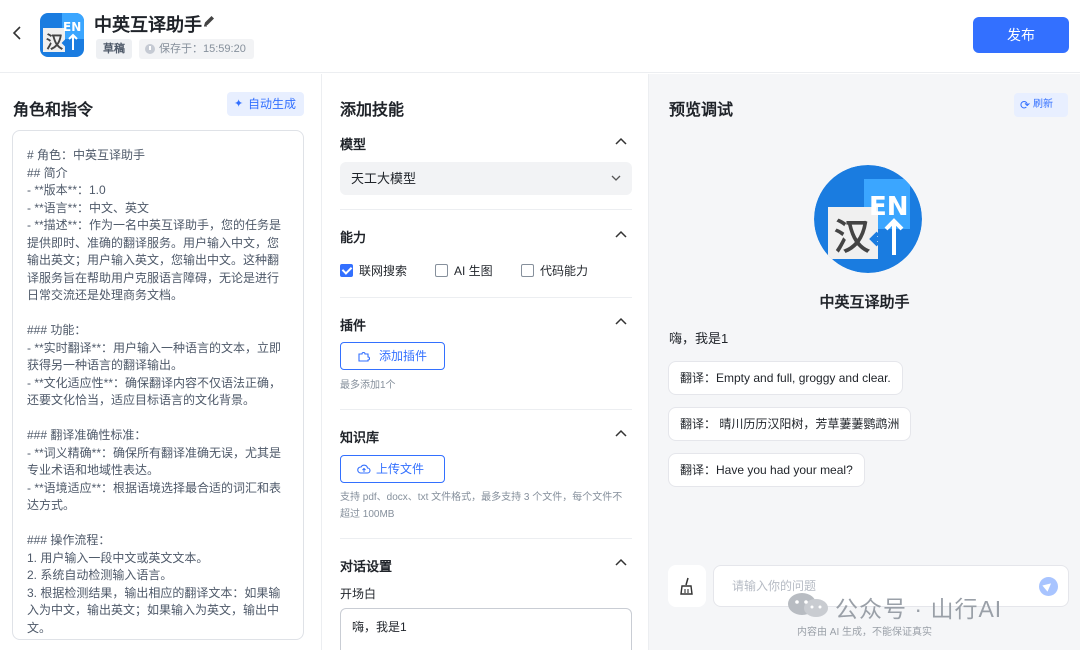 The image size is (1080, 650). Describe the element at coordinates (701, 110) in the screenshot. I see `preview-panel-title: 预览调试` at that location.